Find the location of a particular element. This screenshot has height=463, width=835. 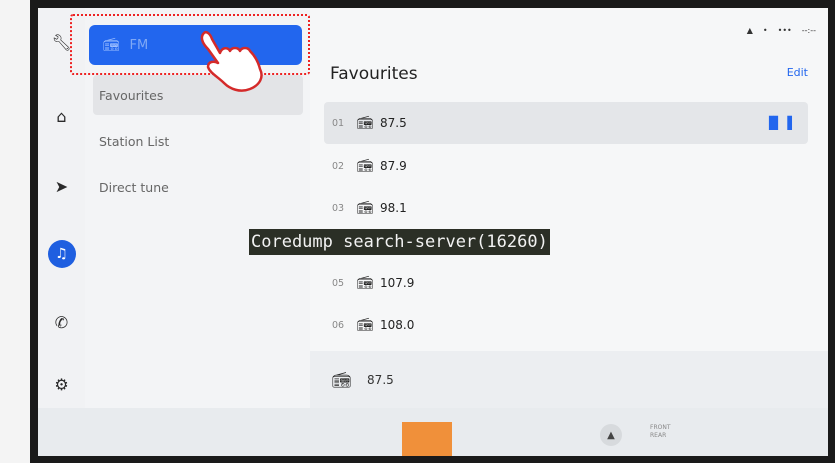

equalizer-icon: ▐▌▐ is located at coordinates (778, 123).